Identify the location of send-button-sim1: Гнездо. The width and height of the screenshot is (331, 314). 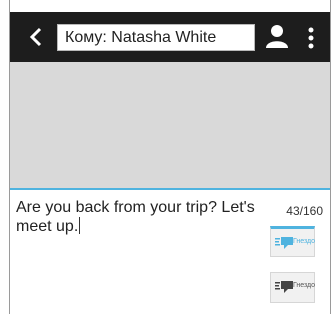
(292, 241).